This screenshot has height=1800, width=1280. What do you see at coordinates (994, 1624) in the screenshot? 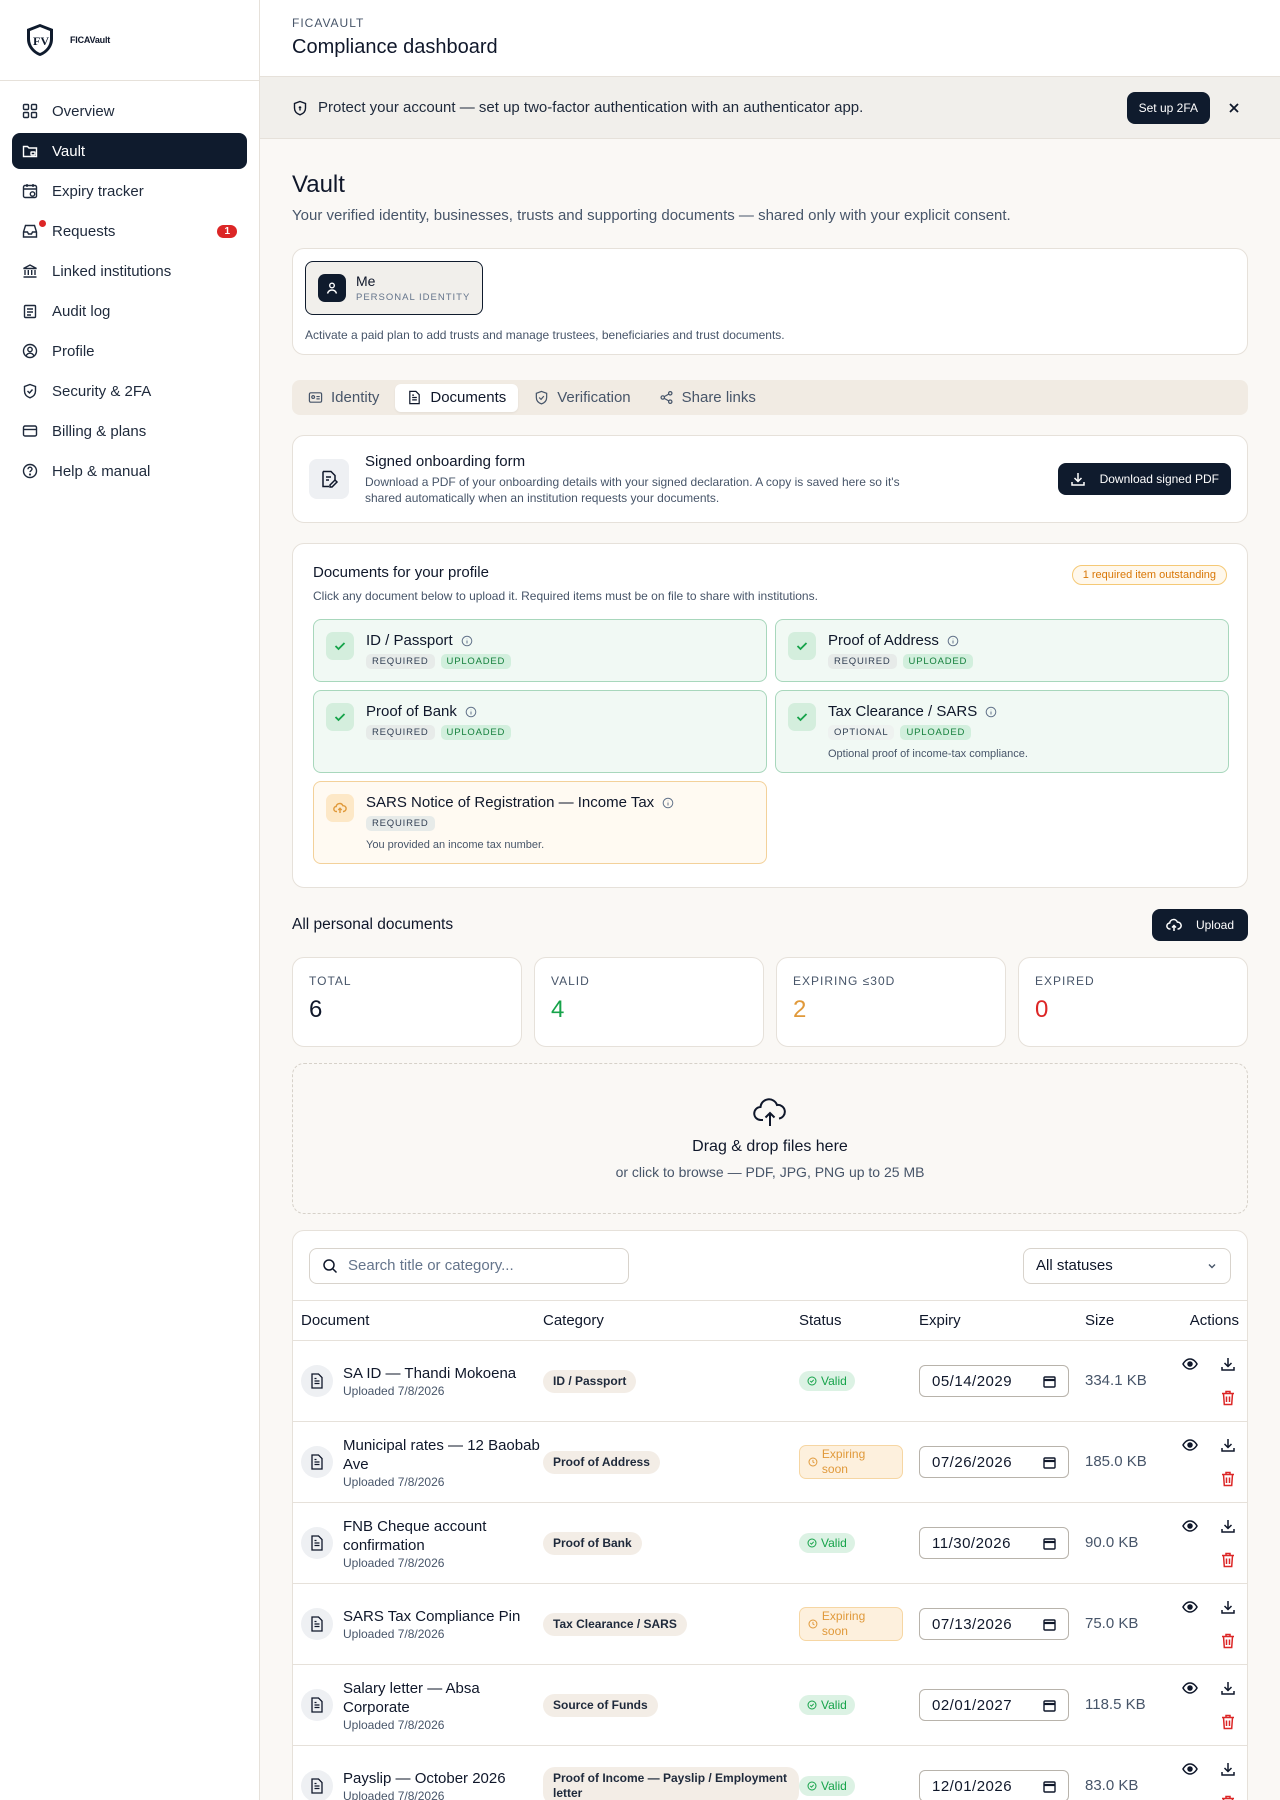
I see `expiry-date-input: 07/13/2026` at bounding box center [994, 1624].